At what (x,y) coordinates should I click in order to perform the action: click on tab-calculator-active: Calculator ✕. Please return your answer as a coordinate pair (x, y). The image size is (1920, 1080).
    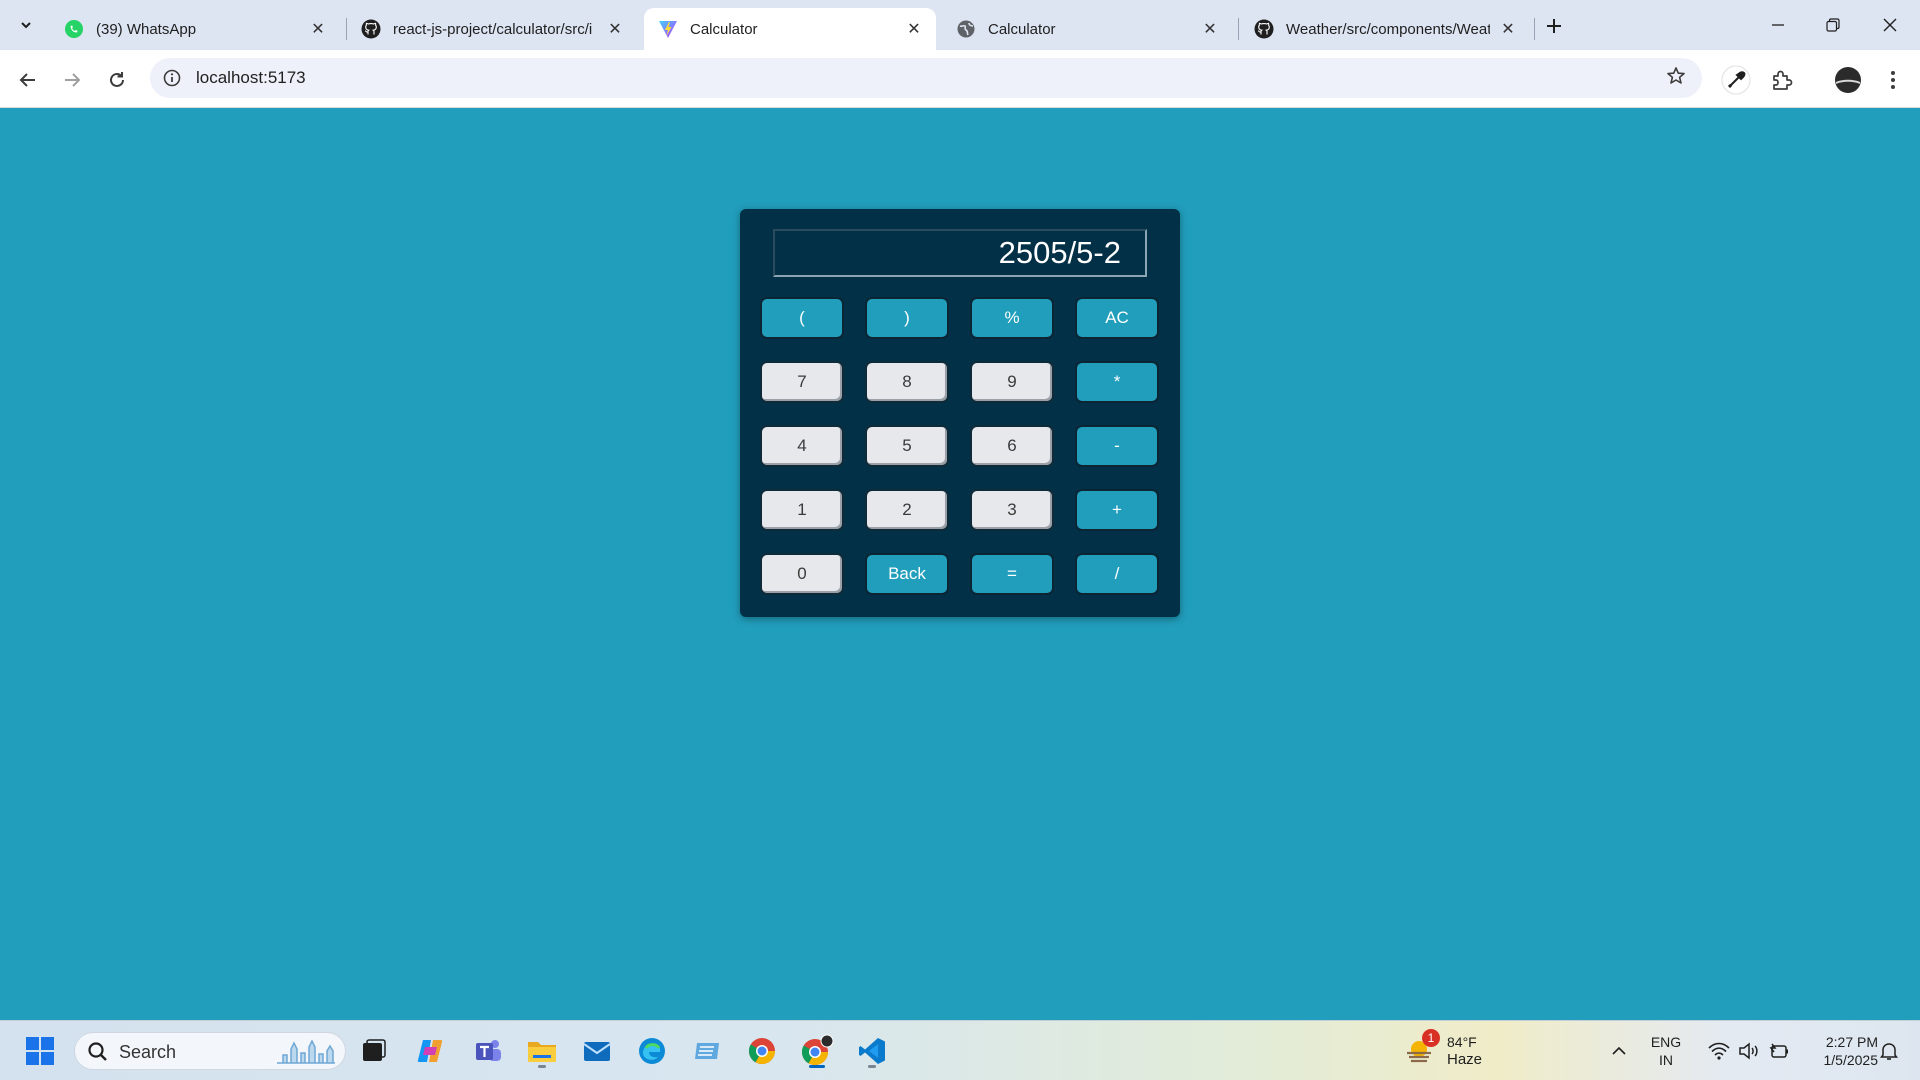
    Looking at the image, I should click on (790, 29).